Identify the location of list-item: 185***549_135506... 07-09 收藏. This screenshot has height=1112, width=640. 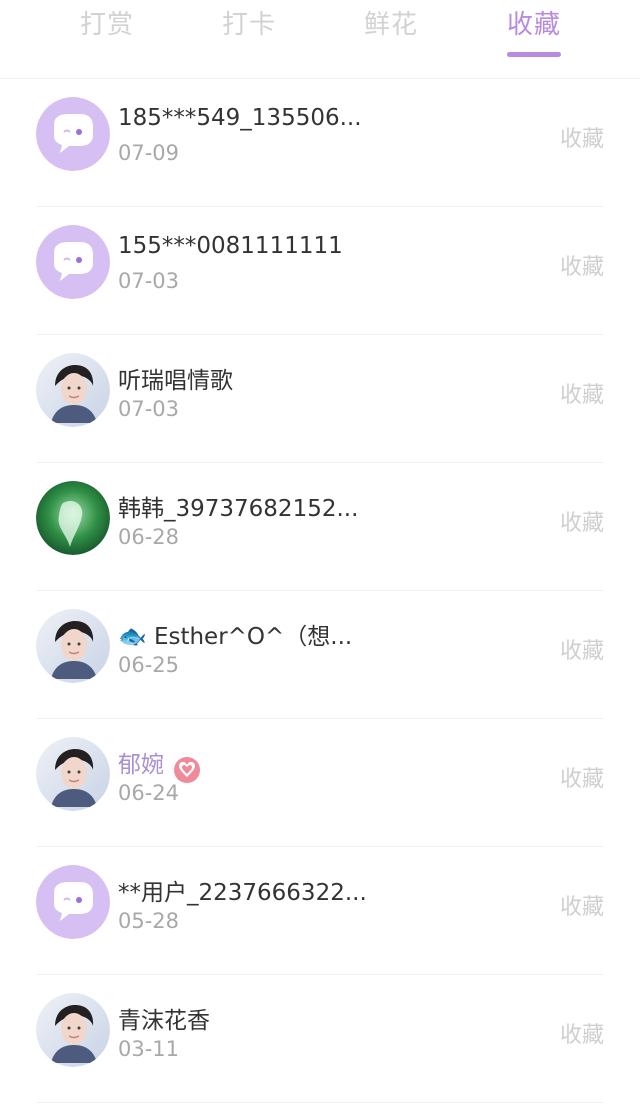
(320, 143).